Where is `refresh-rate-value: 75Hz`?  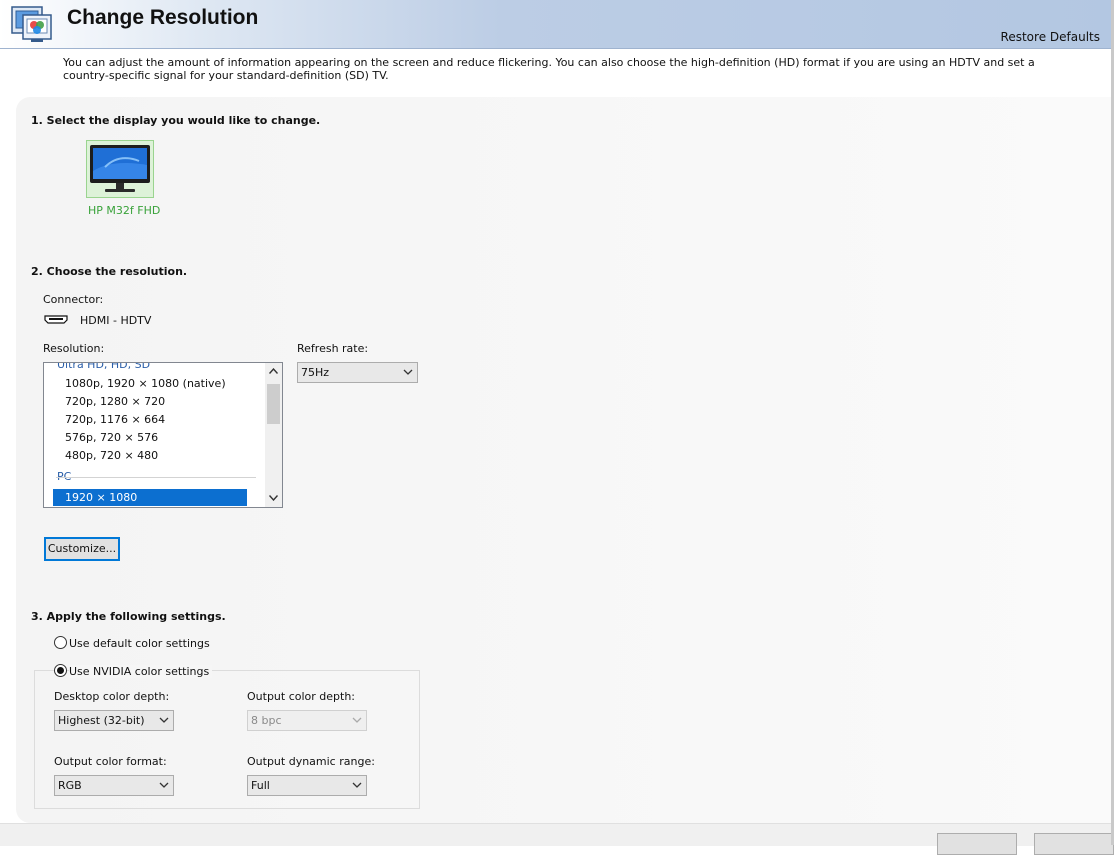 refresh-rate-value: 75Hz is located at coordinates (315, 372).